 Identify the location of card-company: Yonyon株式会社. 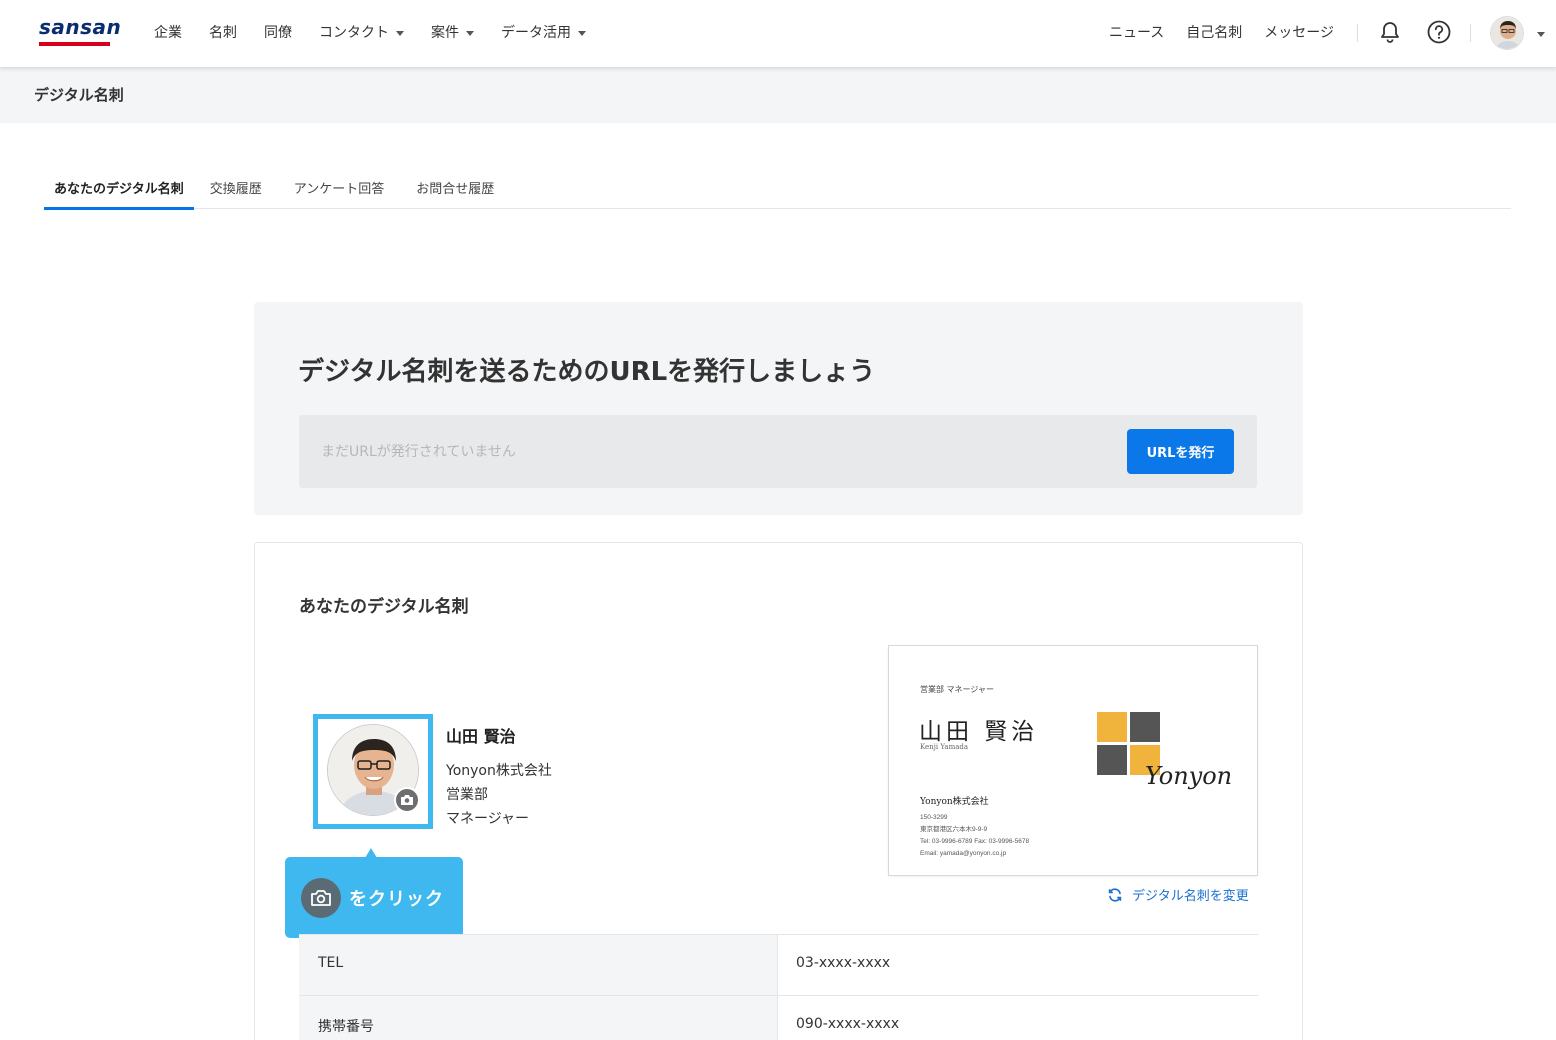
(954, 802).